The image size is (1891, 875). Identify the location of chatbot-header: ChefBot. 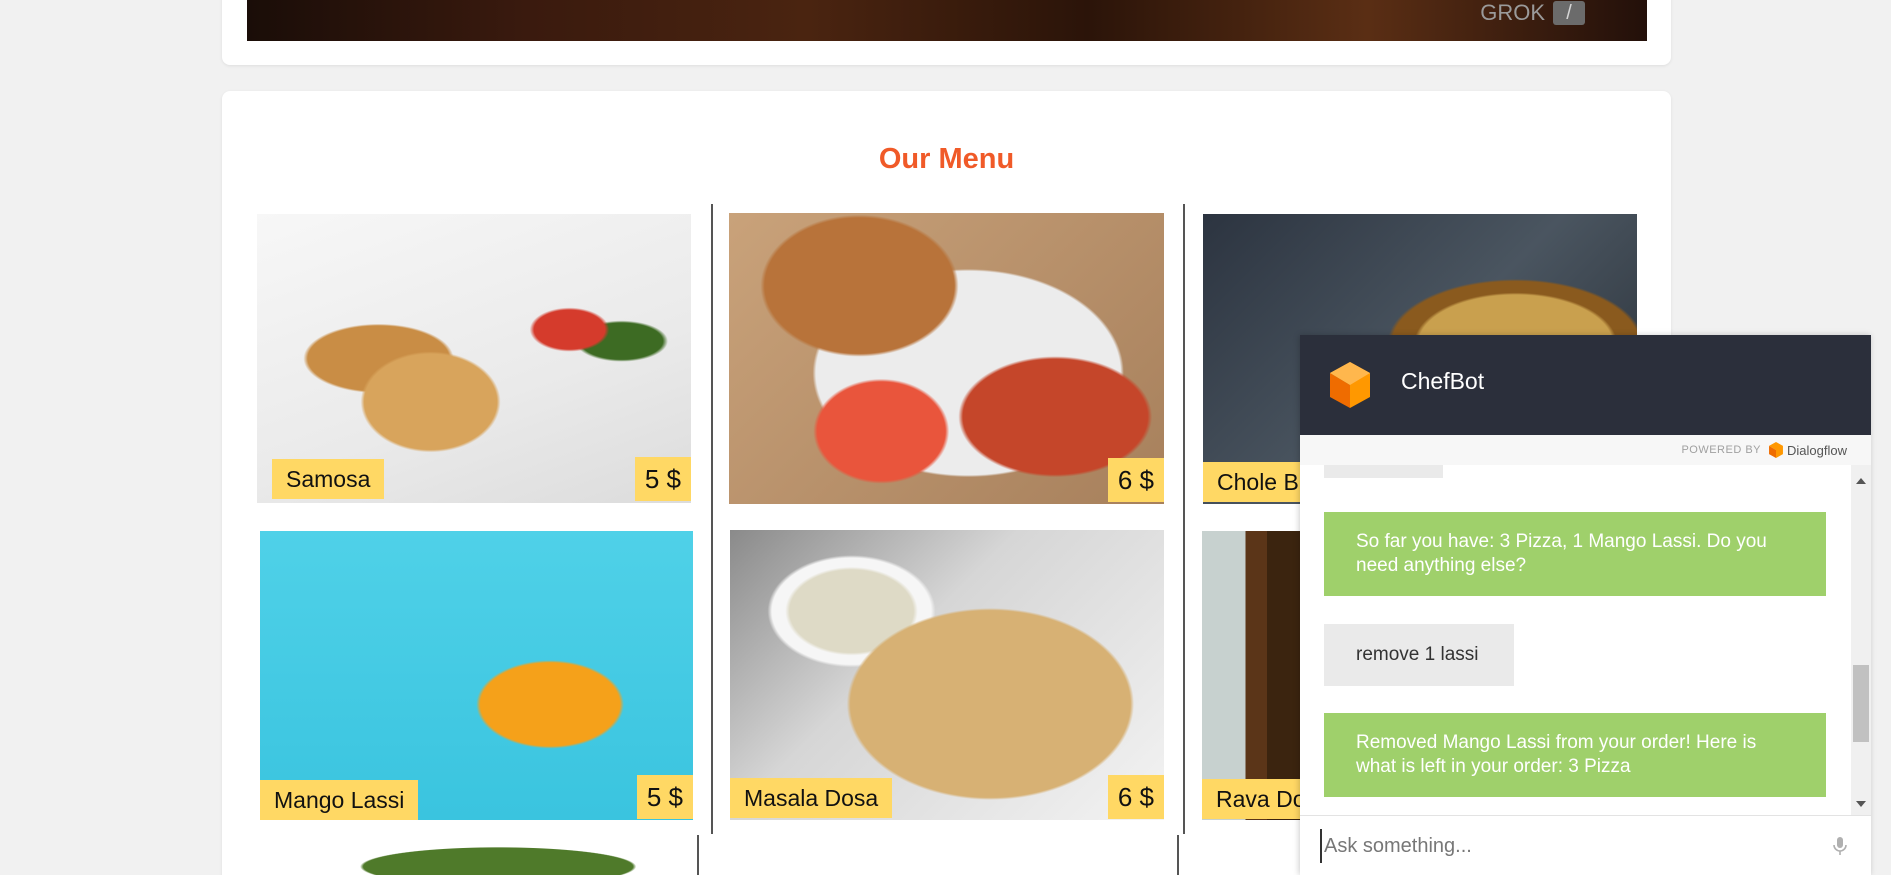
(1585, 385).